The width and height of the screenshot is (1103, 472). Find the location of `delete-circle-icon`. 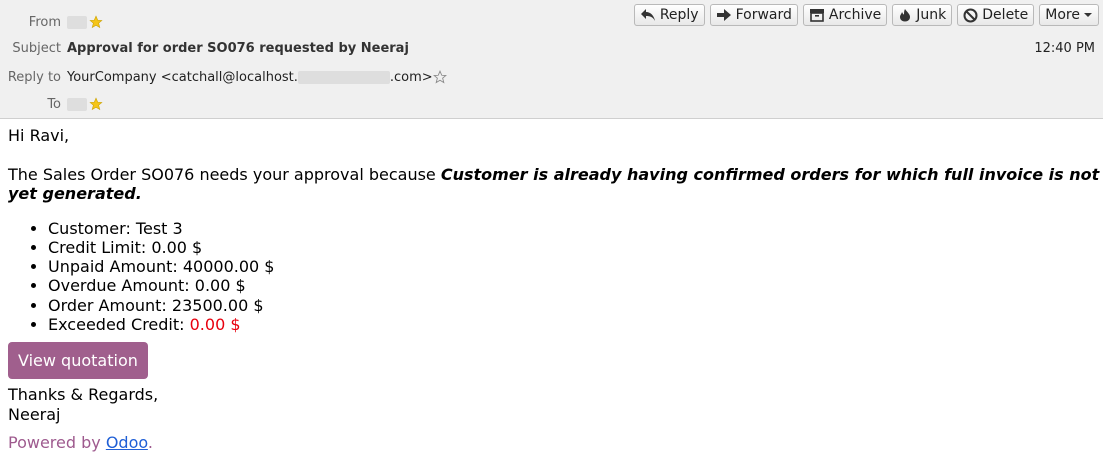

delete-circle-icon is located at coordinates (970, 15).